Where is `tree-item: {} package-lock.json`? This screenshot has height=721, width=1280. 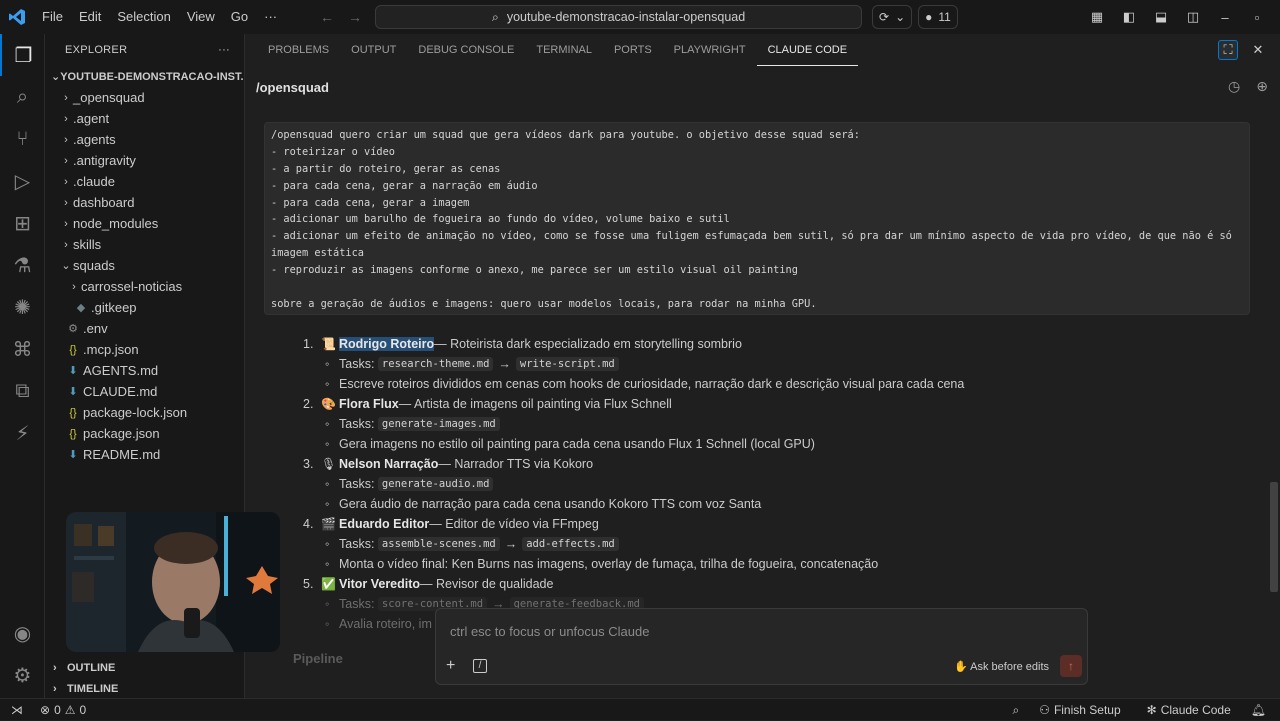
tree-item: {} package-lock.json is located at coordinates (144, 412).